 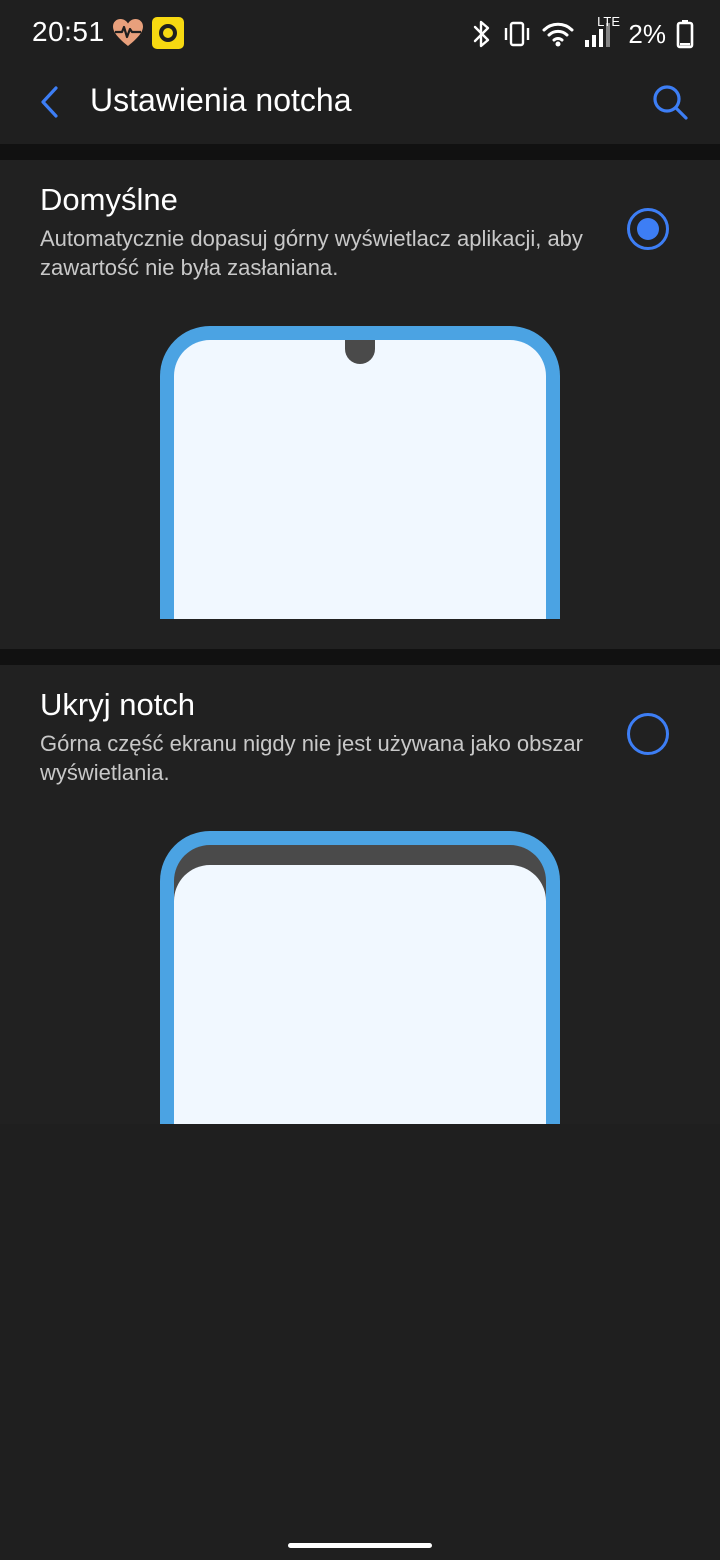 What do you see at coordinates (360, 352) in the screenshot?
I see `notch-shape` at bounding box center [360, 352].